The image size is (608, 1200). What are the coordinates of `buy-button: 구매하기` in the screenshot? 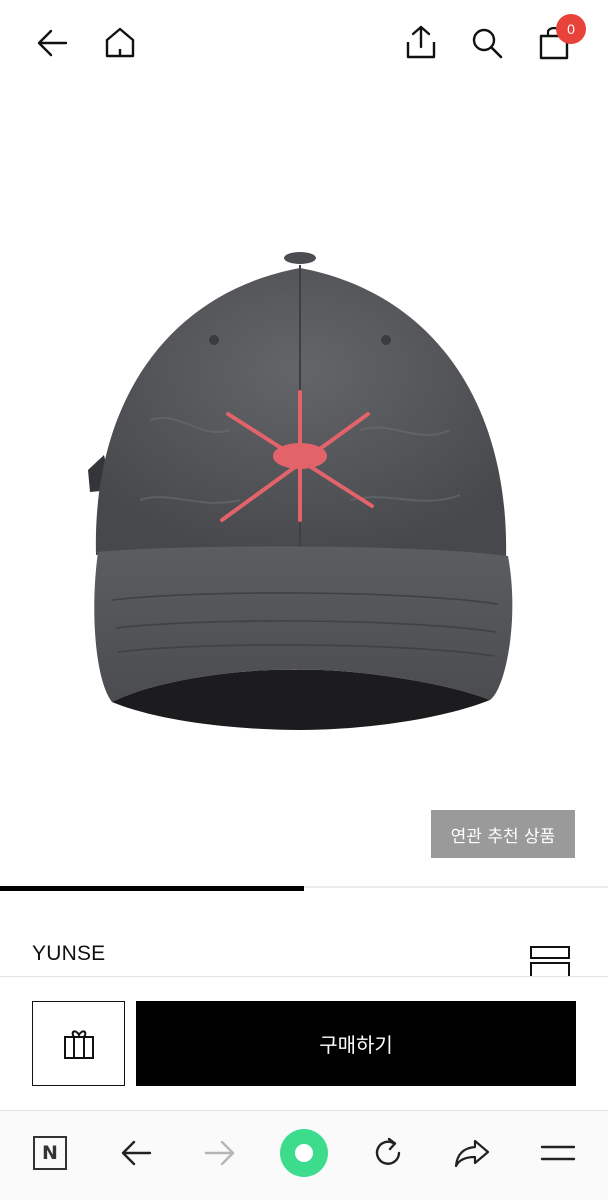 It's located at (356, 1043).